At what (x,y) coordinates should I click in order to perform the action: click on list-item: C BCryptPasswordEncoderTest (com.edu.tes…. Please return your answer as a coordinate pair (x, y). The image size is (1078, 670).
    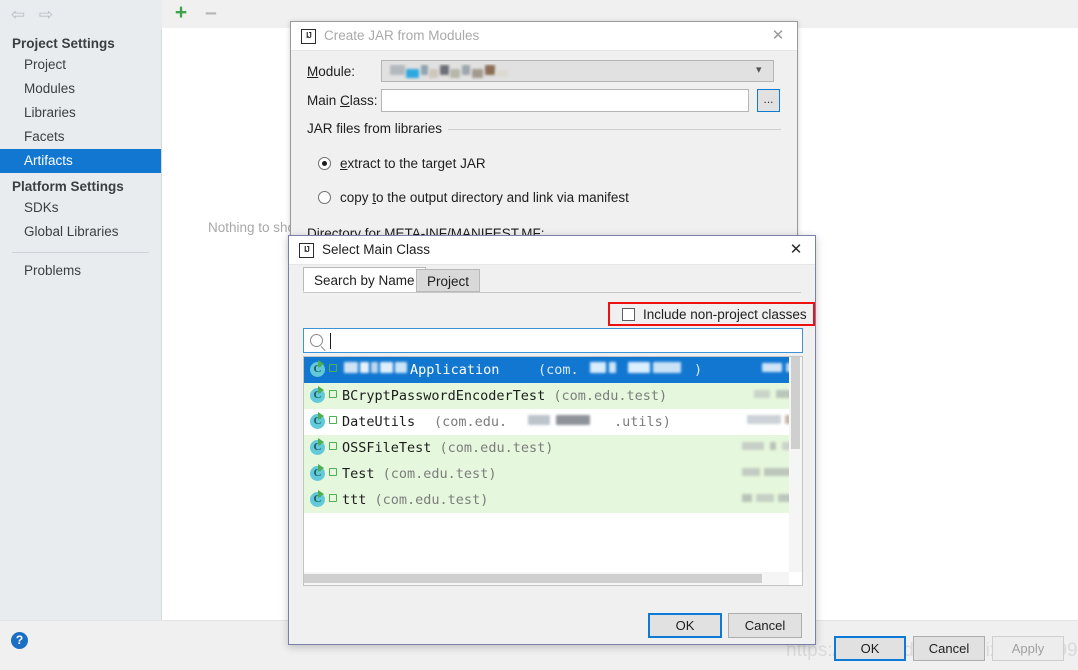
    Looking at the image, I should click on (546, 396).